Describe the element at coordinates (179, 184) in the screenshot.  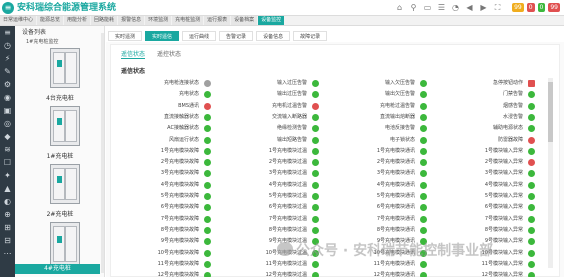
I see `status-label: 4号充电模块故障` at that location.